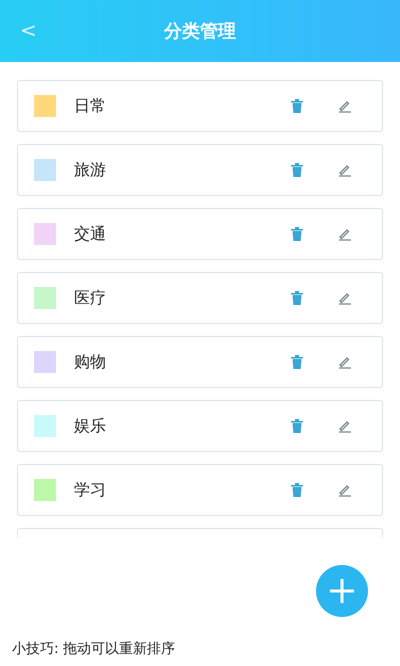 Image resolution: width=400 pixels, height=666 pixels. What do you see at coordinates (90, 362) in the screenshot?
I see `category-name: 购物` at bounding box center [90, 362].